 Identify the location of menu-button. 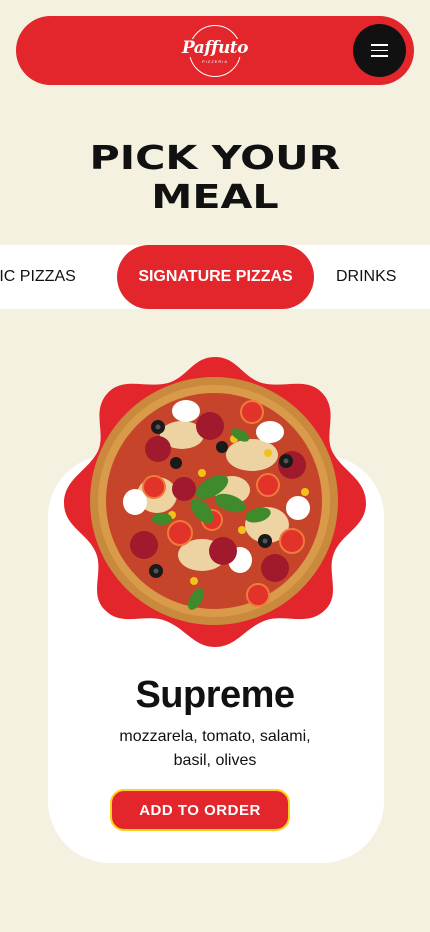
(379, 50).